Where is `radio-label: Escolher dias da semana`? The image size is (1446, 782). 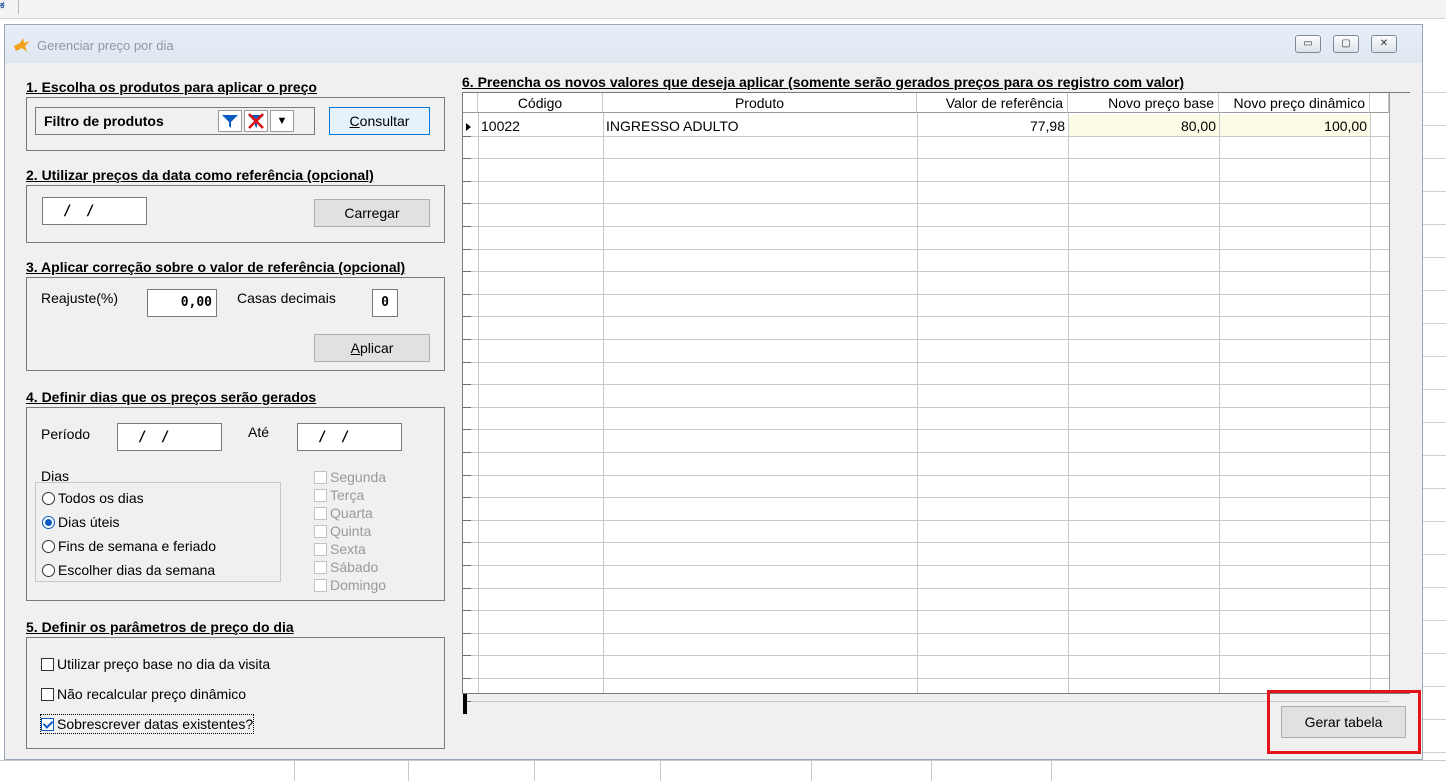 radio-label: Escolher dias da semana is located at coordinates (137, 570).